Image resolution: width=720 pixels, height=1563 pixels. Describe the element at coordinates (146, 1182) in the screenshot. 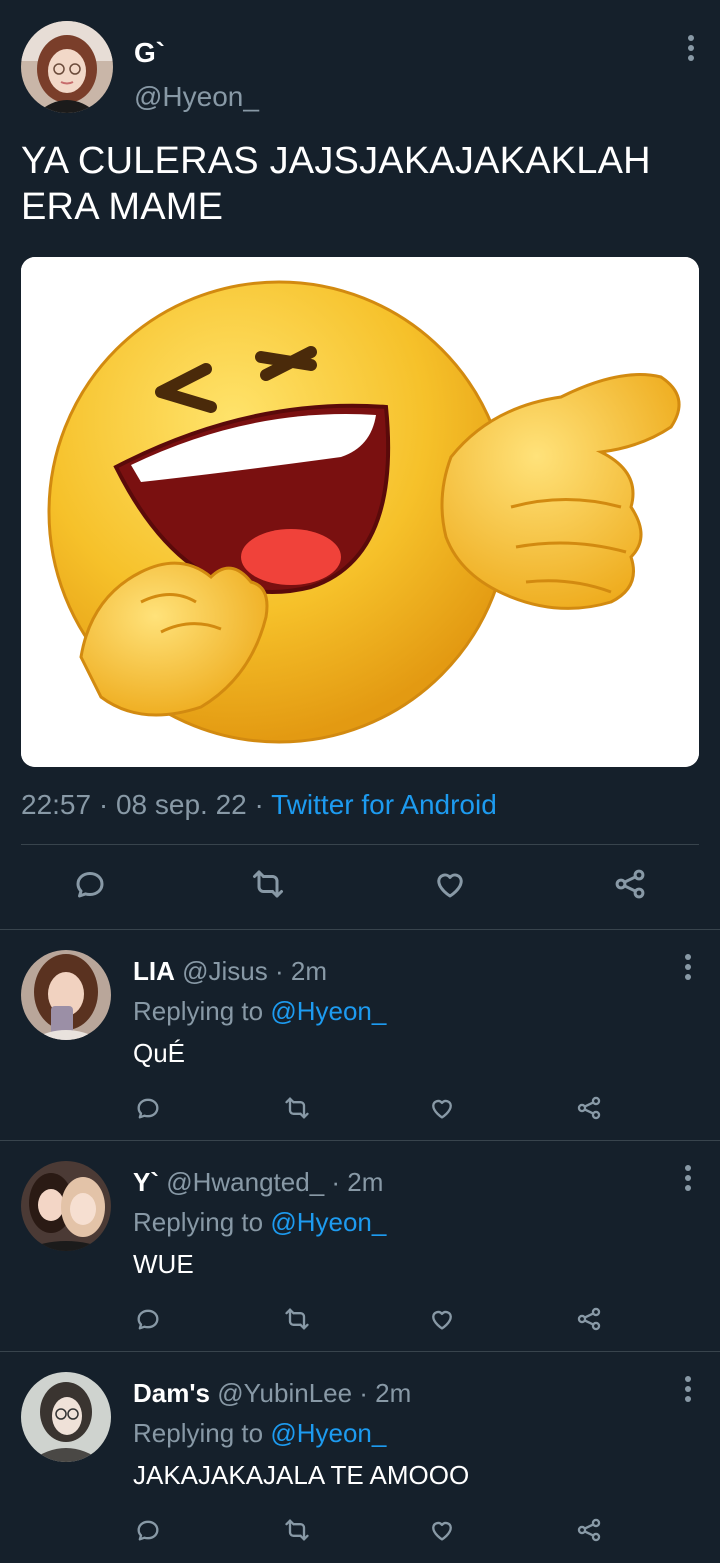

I see `reply-author-name: Y`` at that location.